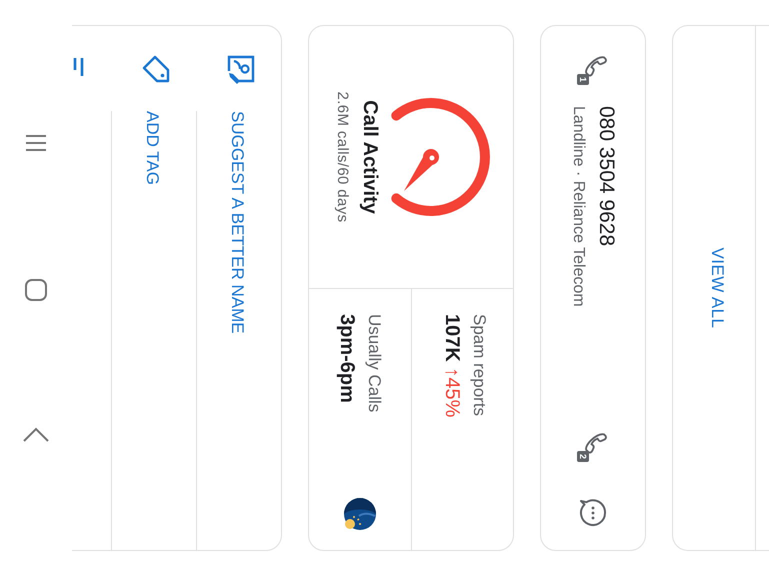 Image resolution: width=769 pixels, height=576 pixels. I want to click on edit-contact-icon, so click(241, 69).